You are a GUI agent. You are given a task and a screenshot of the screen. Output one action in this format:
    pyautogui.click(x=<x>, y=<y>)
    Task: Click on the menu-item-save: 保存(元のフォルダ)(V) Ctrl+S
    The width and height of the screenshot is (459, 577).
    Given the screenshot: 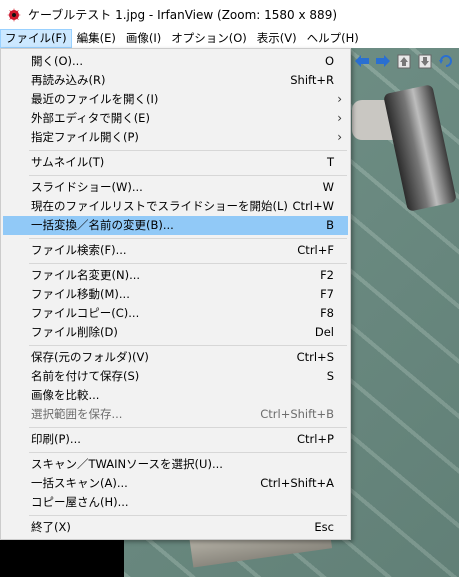 What is the action you would take?
    pyautogui.click(x=175, y=357)
    